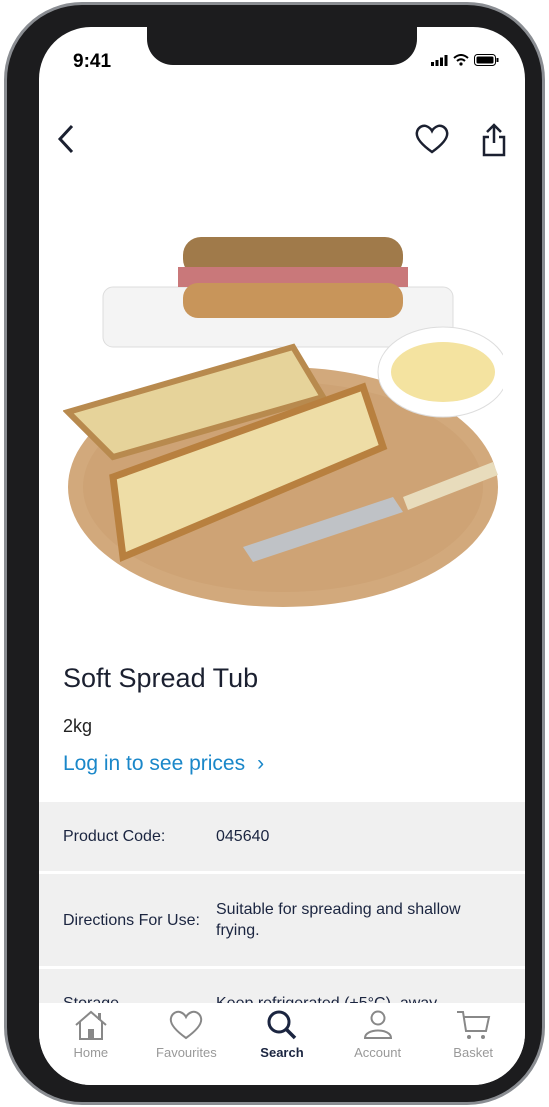 The image size is (549, 1107). What do you see at coordinates (154, 763) in the screenshot?
I see `login-label: Log in to see prices` at bounding box center [154, 763].